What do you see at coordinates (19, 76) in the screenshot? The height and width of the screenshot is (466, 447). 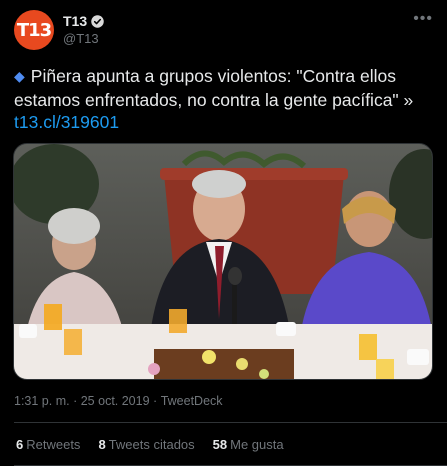 I see `diamond-icon: ◆` at bounding box center [19, 76].